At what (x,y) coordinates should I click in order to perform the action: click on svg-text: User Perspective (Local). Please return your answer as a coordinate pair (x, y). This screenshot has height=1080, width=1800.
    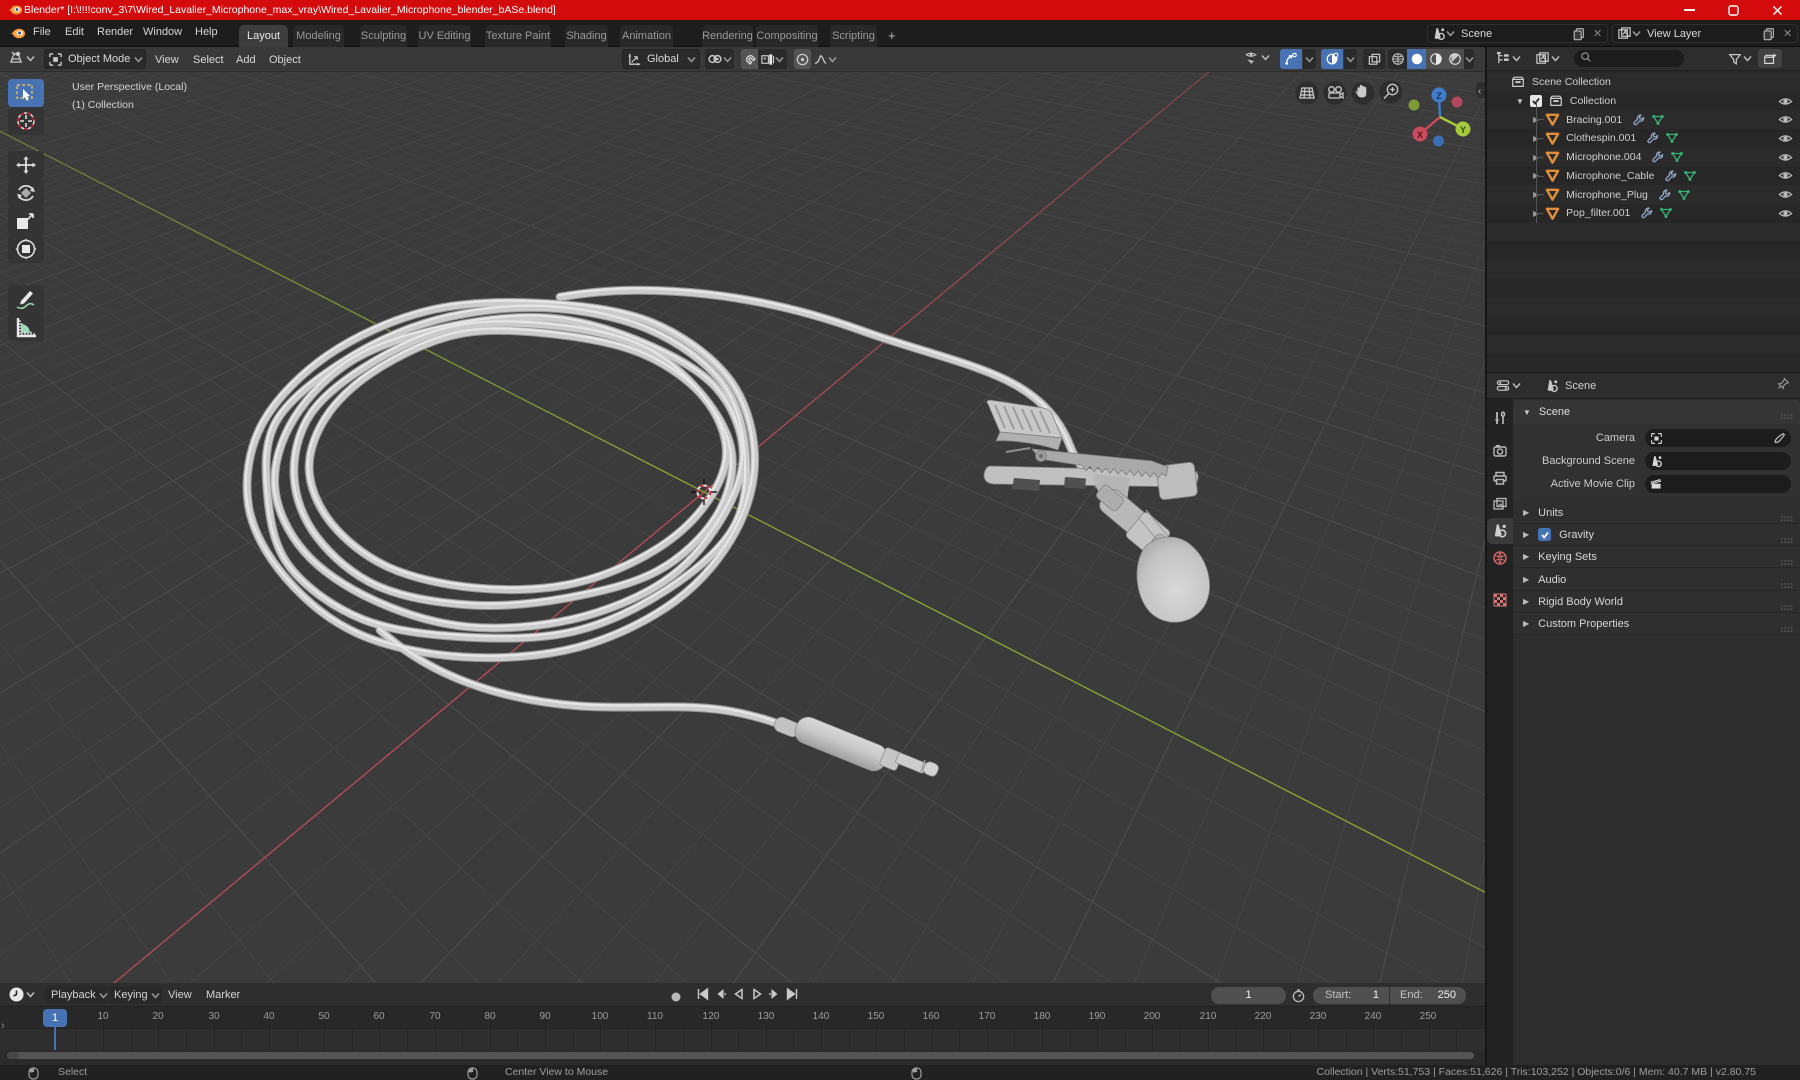
    Looking at the image, I should click on (129, 87).